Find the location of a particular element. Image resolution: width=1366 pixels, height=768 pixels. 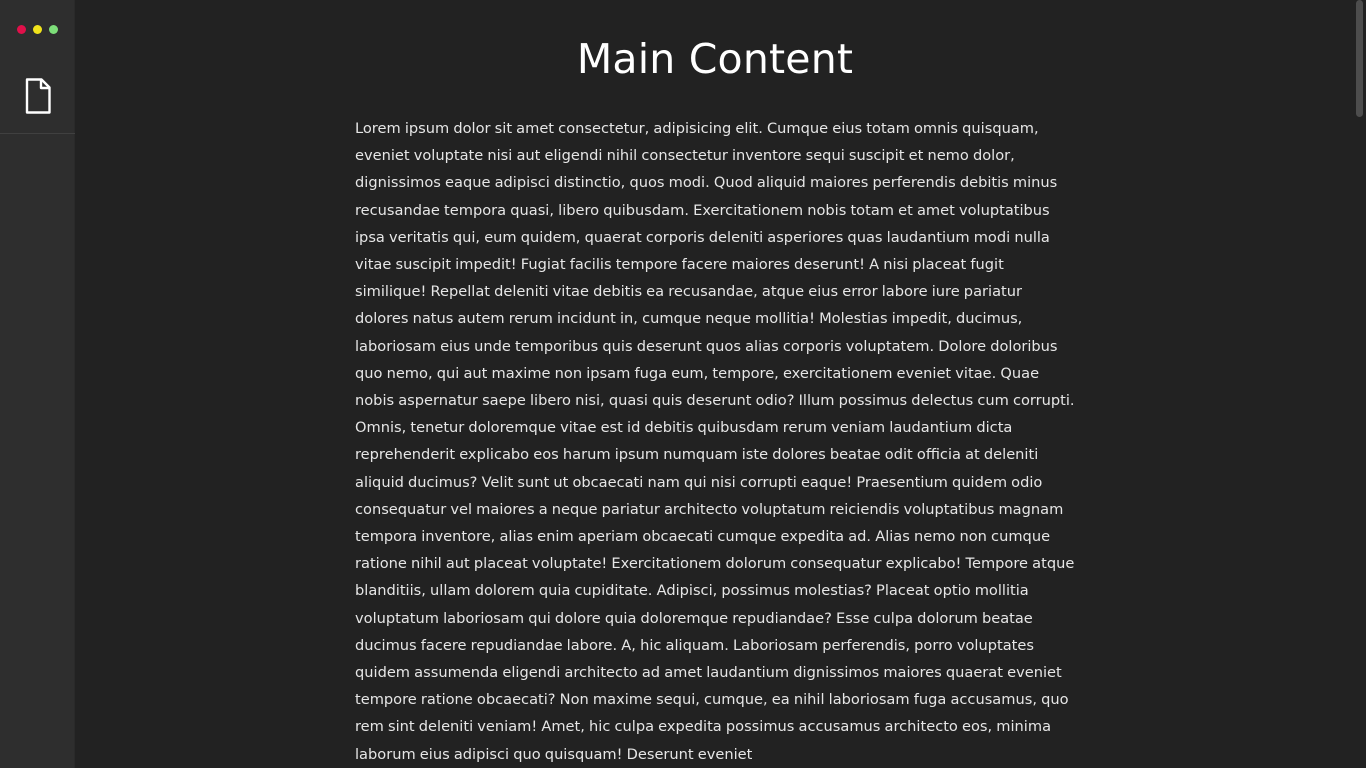

minimize-window-button is located at coordinates (37, 29).